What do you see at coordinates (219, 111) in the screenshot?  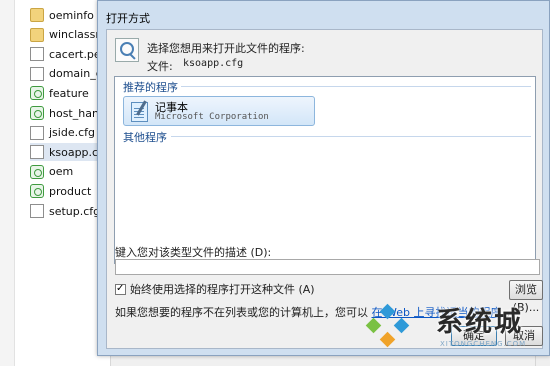 I see `program-item-notepad: 记事本 Microsoft Corporation` at bounding box center [219, 111].